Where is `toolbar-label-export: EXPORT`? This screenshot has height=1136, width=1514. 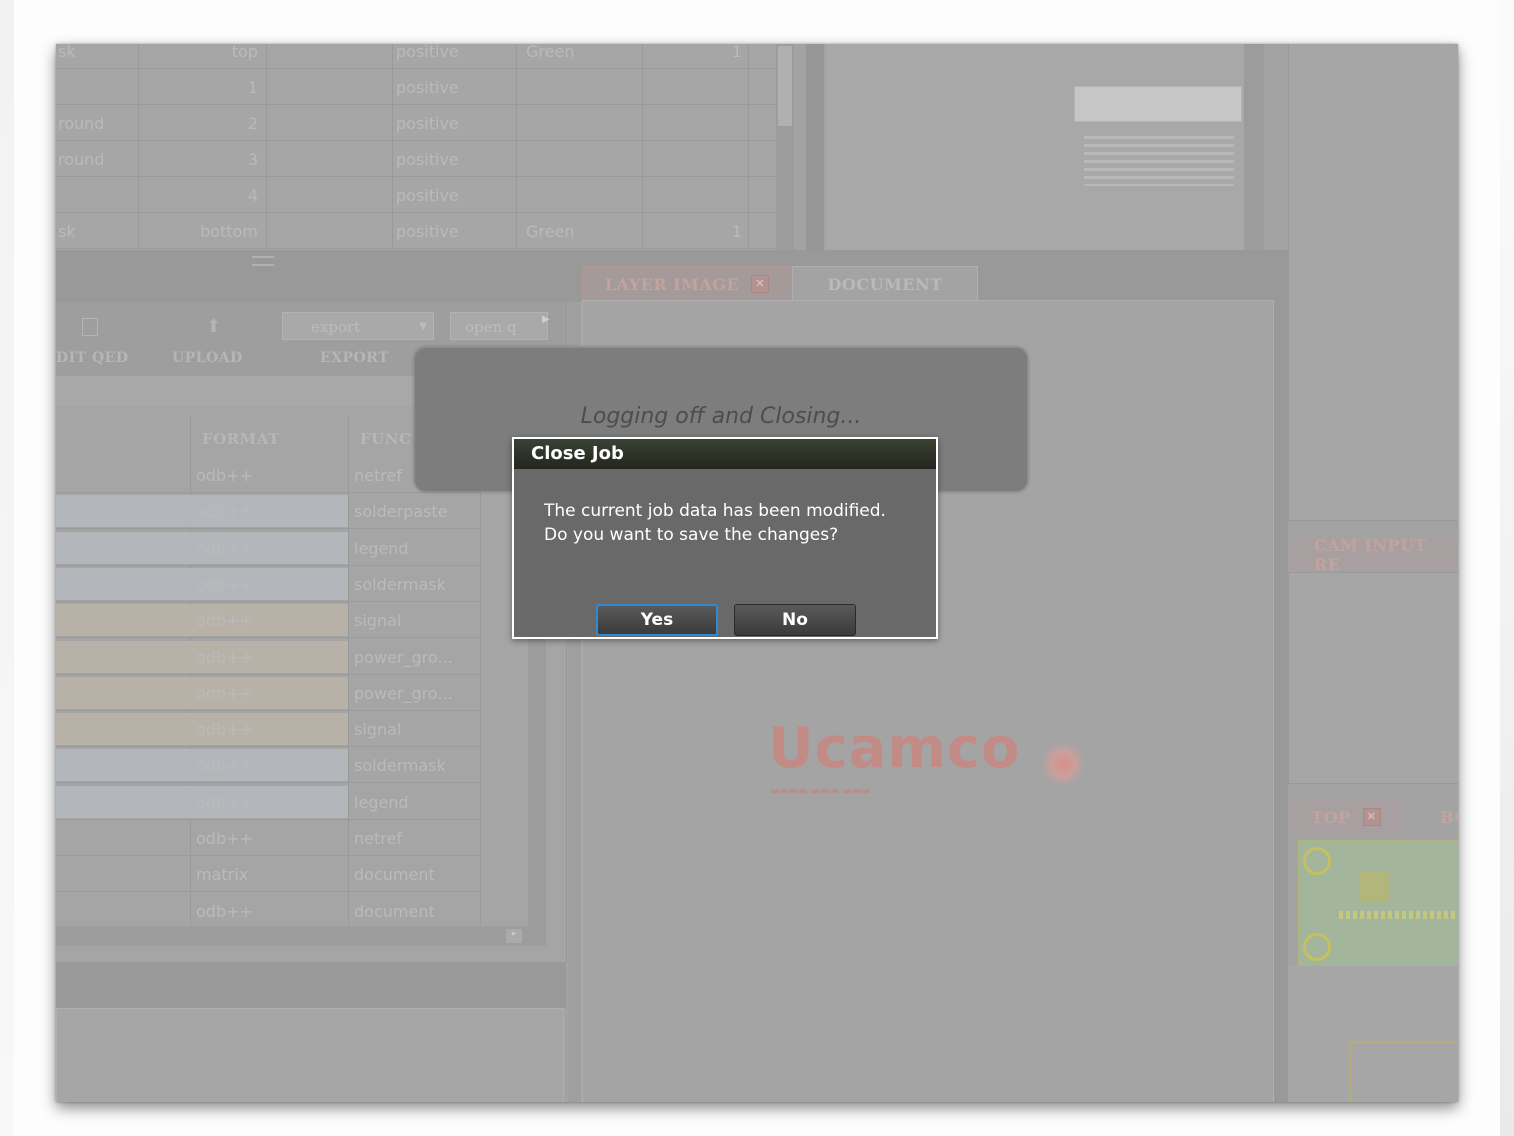
toolbar-label-export: EXPORT is located at coordinates (355, 358).